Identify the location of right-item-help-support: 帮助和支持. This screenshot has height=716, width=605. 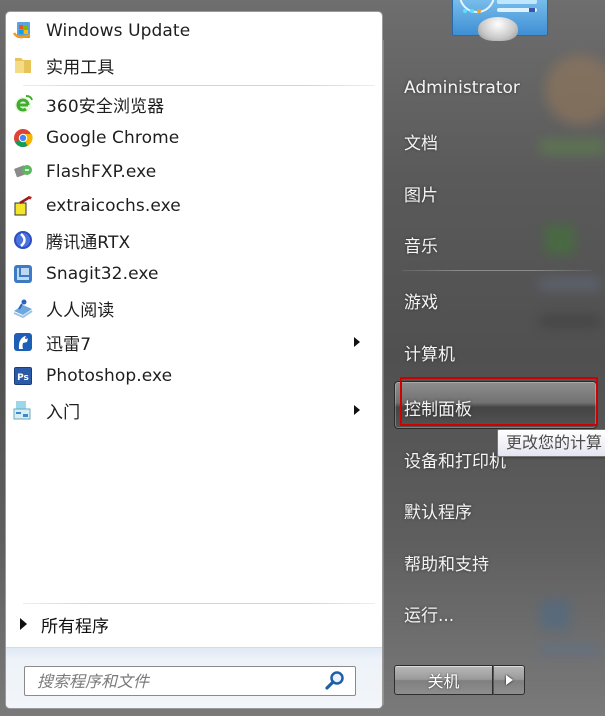
(446, 562).